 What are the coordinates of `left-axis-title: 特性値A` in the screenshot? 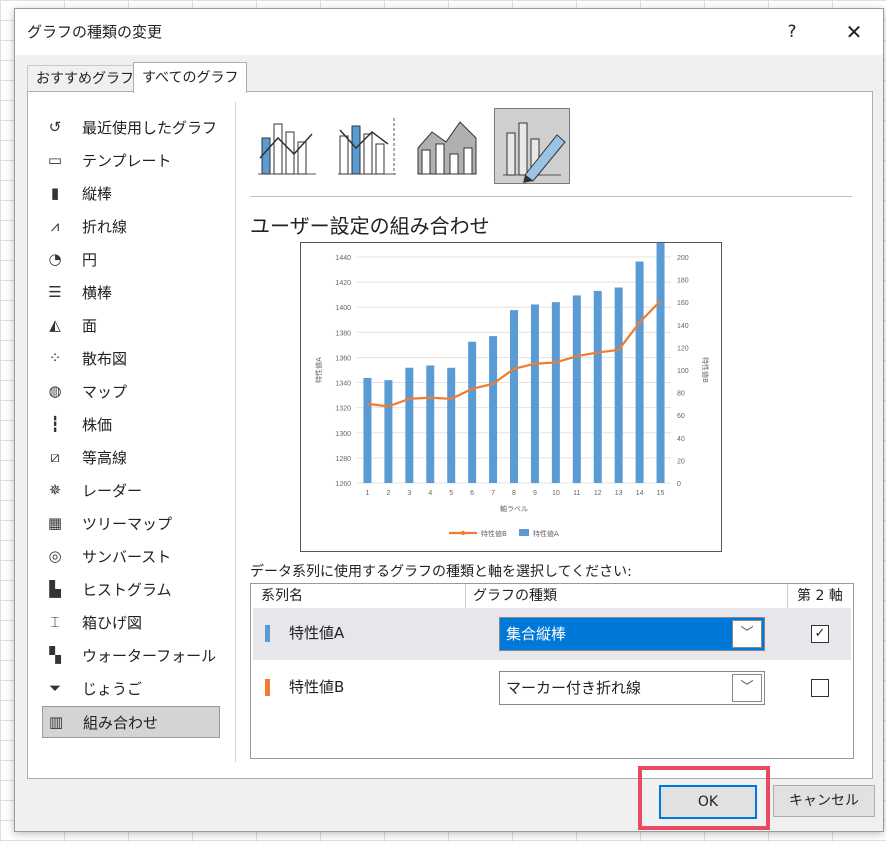 It's located at (318, 370).